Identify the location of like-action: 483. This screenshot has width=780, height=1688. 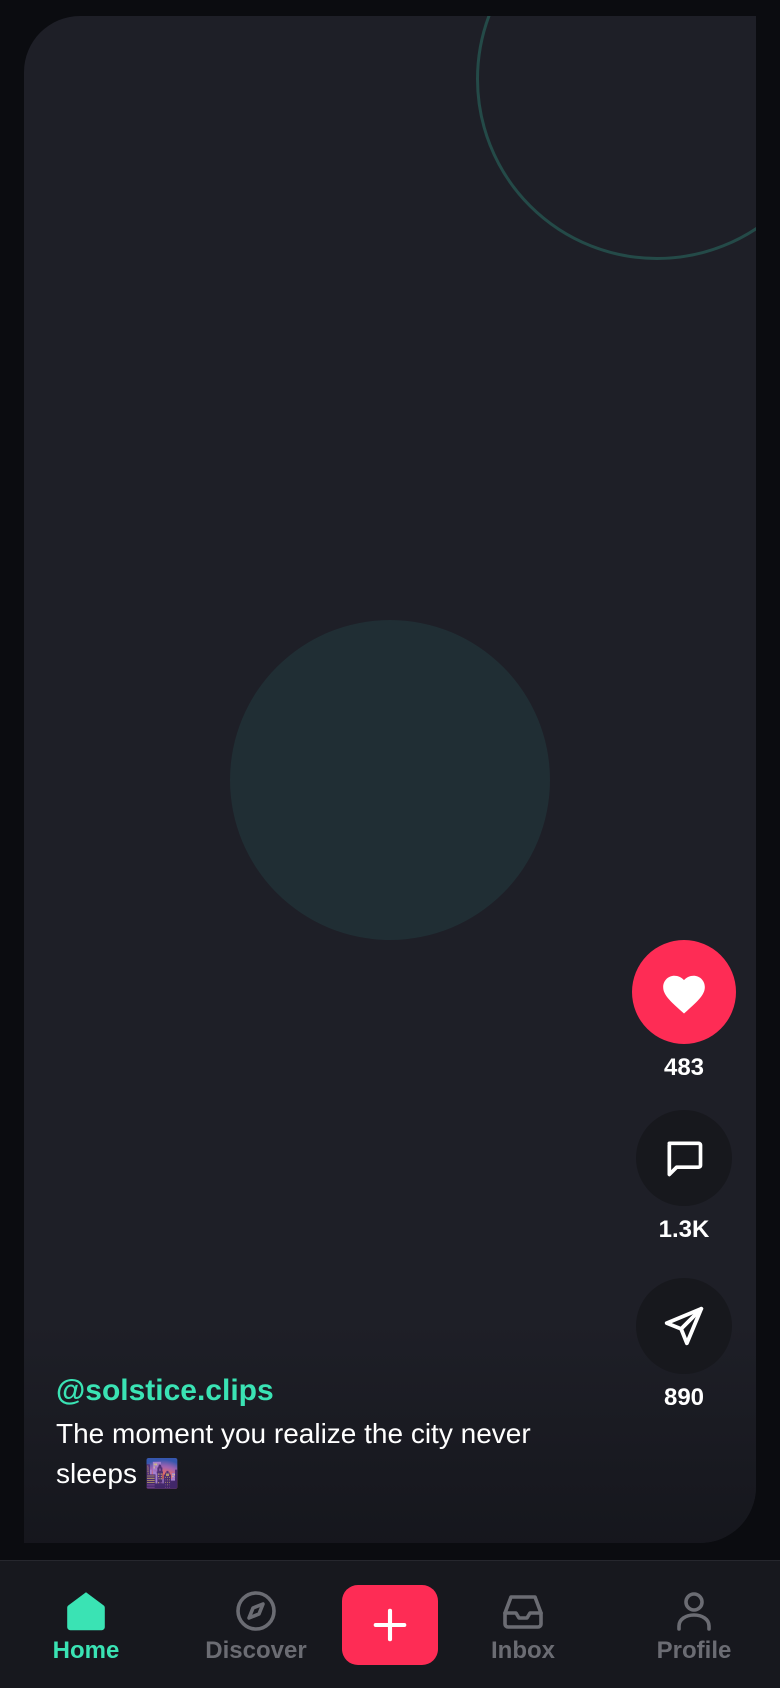
(684, 1025).